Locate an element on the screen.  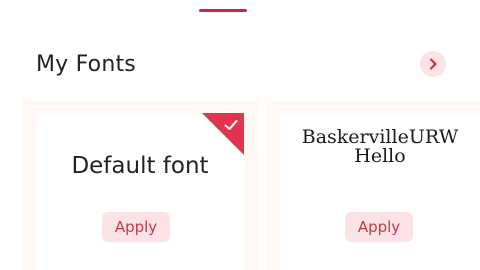
font-sample: Hello is located at coordinates (380, 156).